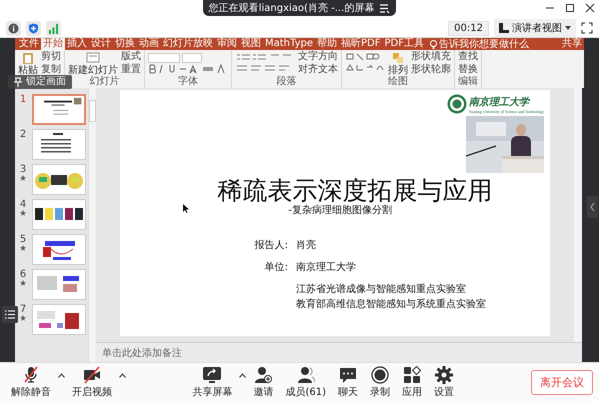  What do you see at coordinates (479, 44) in the screenshot?
I see `tell-me-field: 告诉我你想要做什么` at bounding box center [479, 44].